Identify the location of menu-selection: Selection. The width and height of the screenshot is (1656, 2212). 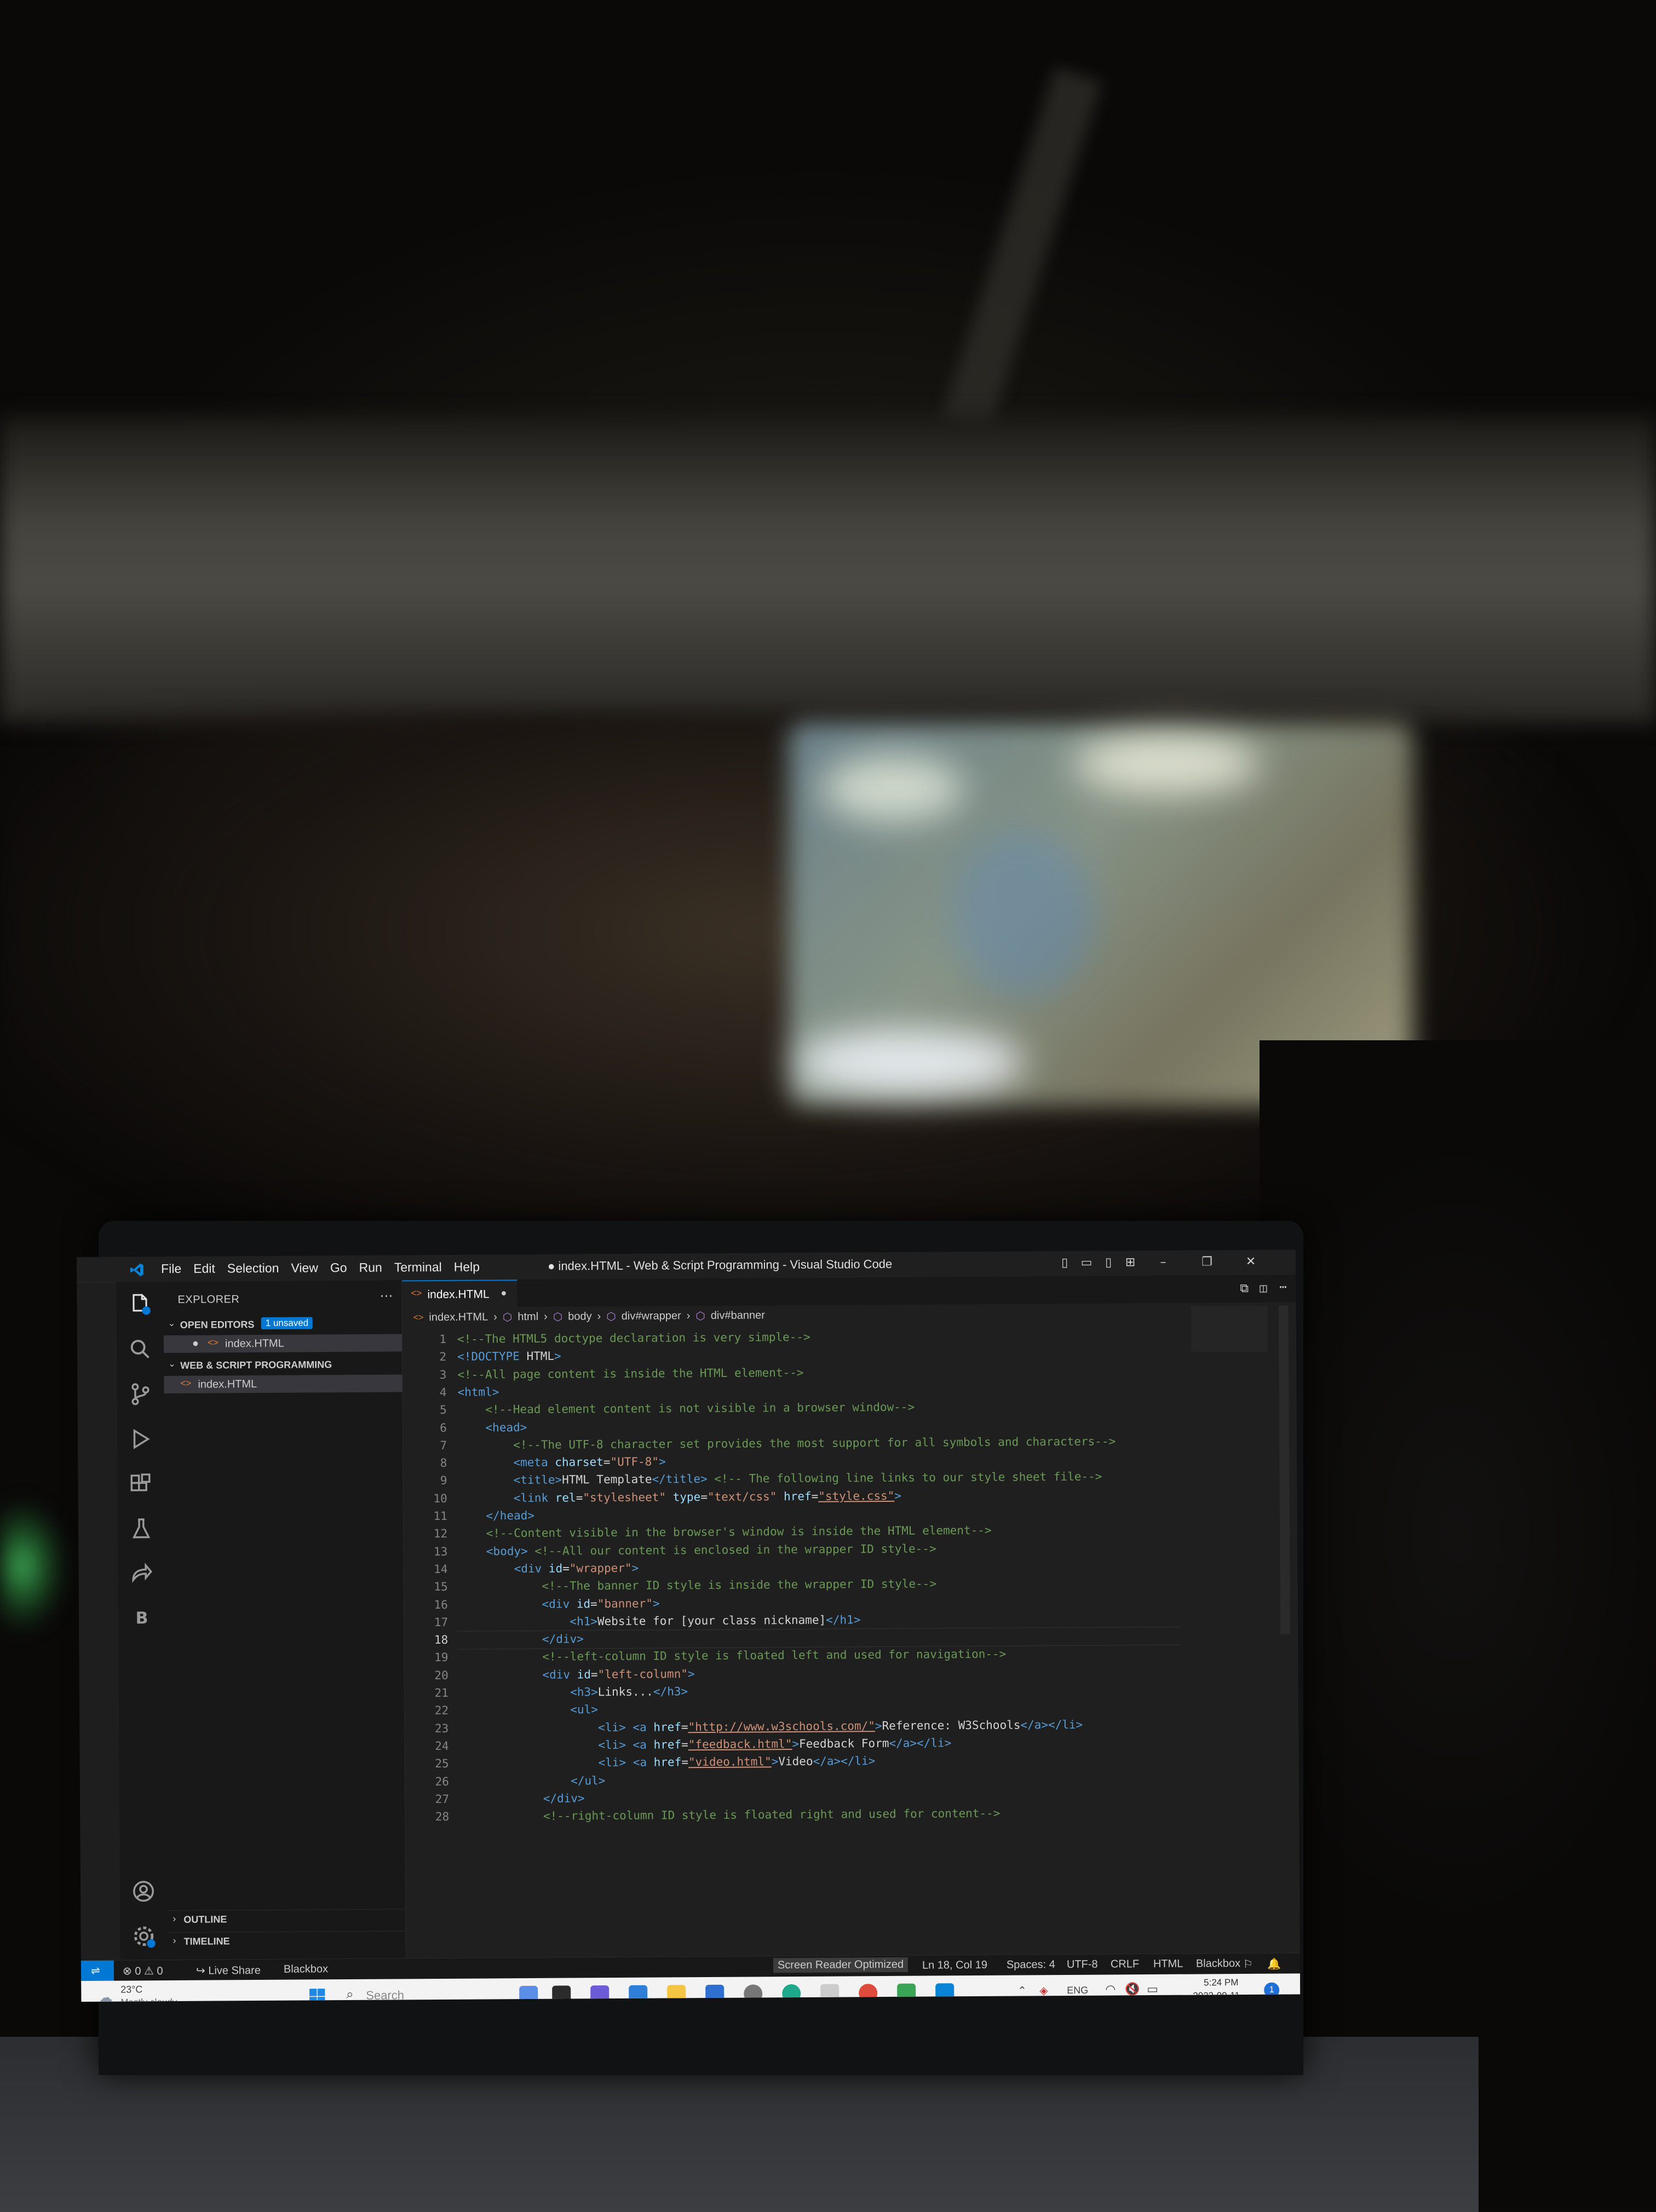
(253, 1268).